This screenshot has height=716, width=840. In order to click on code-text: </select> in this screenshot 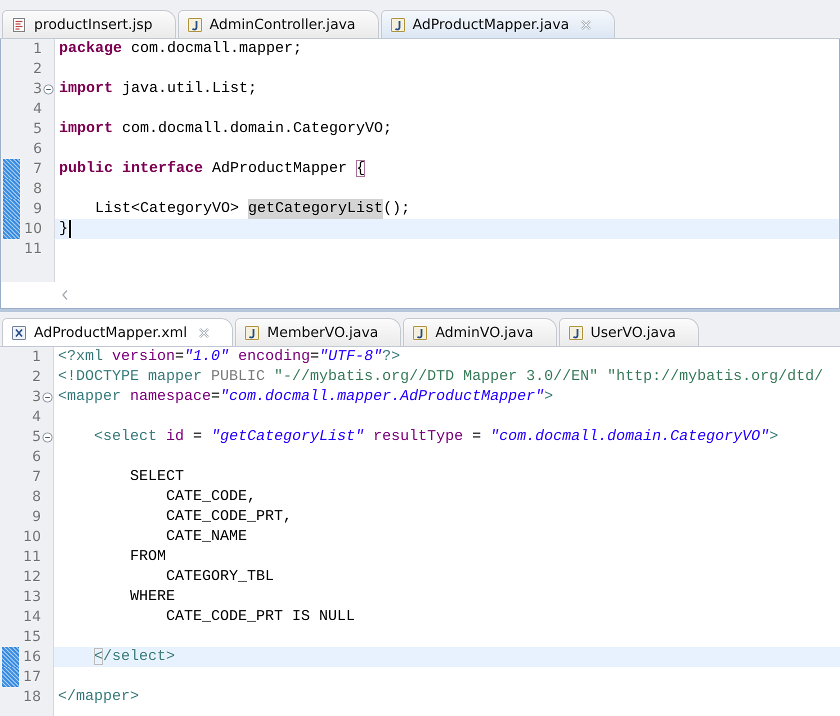, I will do `click(134, 657)`.